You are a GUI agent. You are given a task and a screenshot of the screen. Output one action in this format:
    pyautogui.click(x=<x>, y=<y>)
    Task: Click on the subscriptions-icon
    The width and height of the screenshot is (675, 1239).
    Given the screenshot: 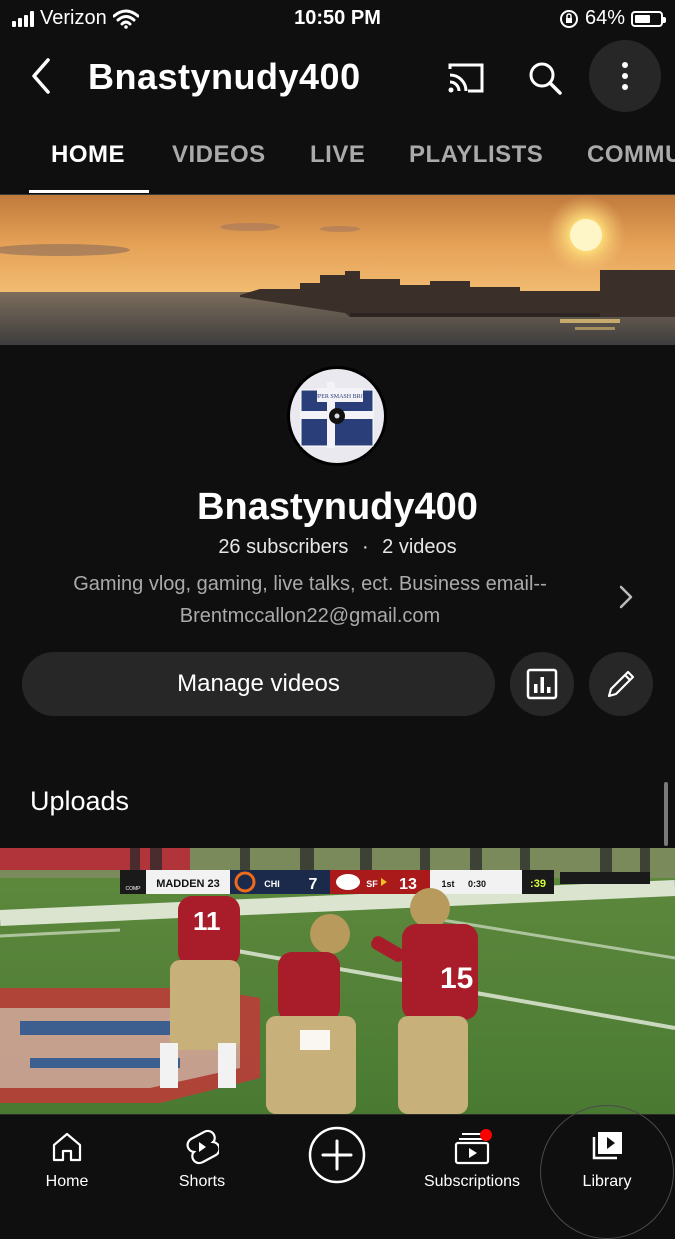 What is the action you would take?
    pyautogui.click(x=473, y=1147)
    